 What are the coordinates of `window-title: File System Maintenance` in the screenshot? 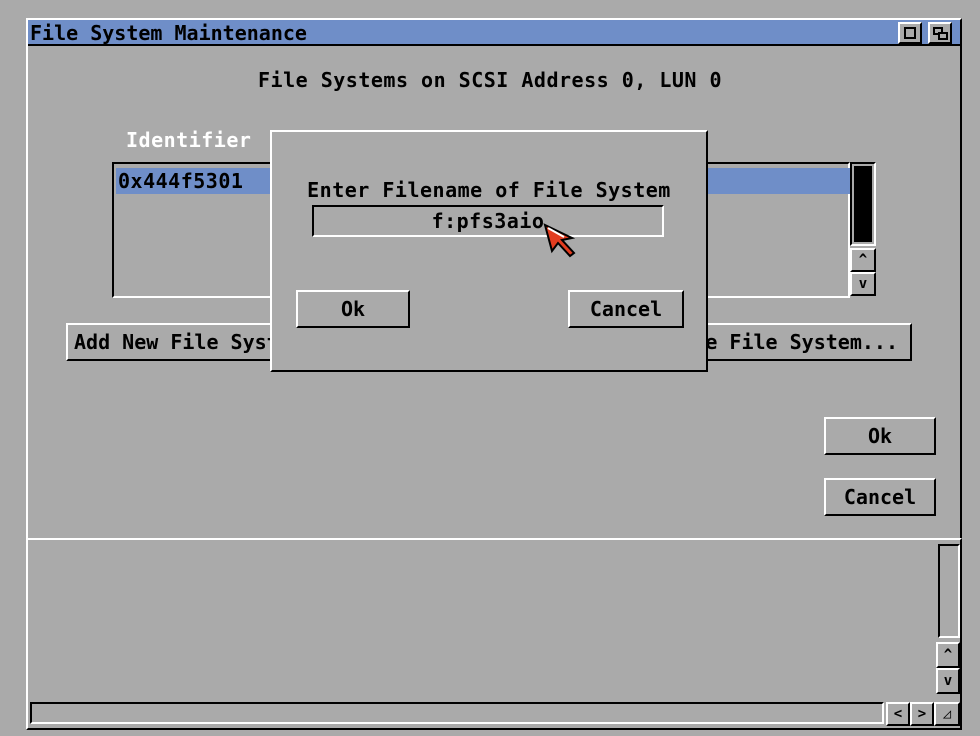 It's located at (168, 33).